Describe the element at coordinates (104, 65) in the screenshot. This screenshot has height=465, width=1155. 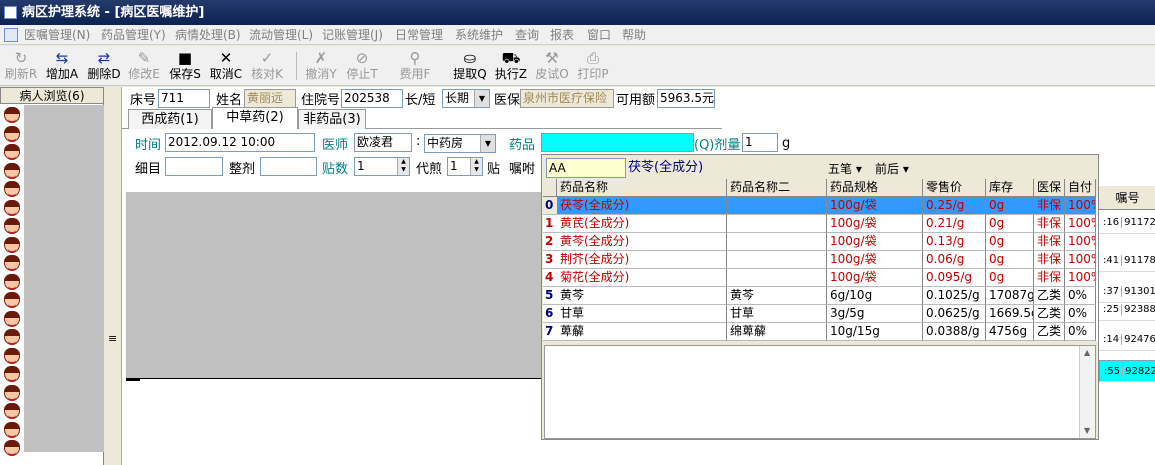
I see `delete-button: ⇄ 删除D` at that location.